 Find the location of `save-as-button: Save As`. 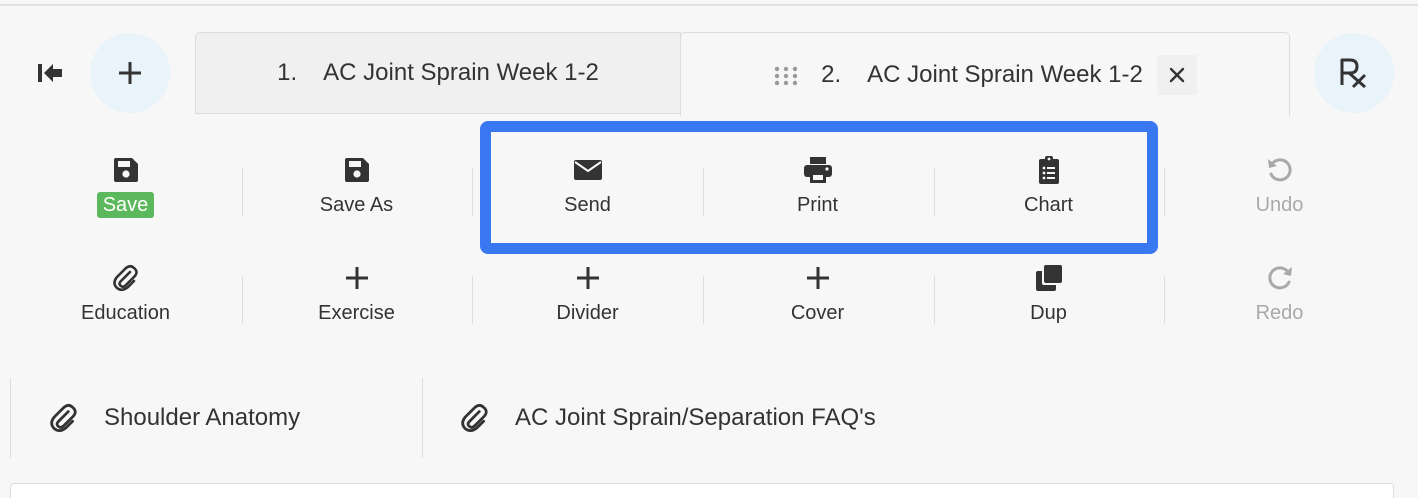

save-as-button: Save As is located at coordinates (356, 197).